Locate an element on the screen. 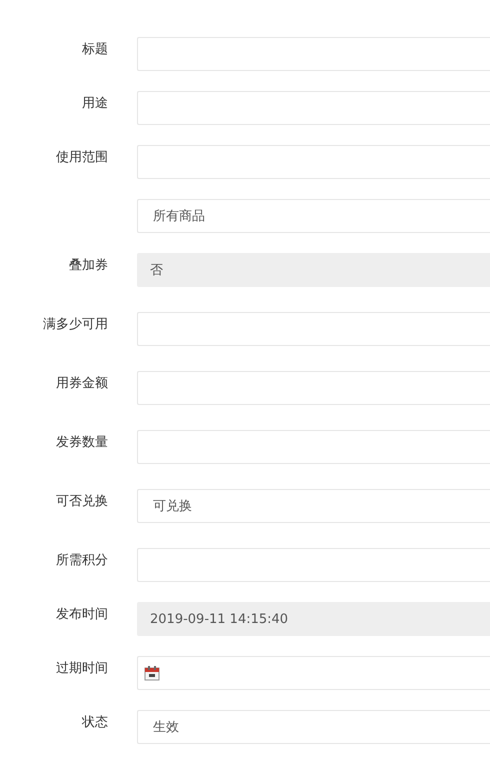 The height and width of the screenshot is (760, 490). input-field: 所有商品 is located at coordinates (313, 216).